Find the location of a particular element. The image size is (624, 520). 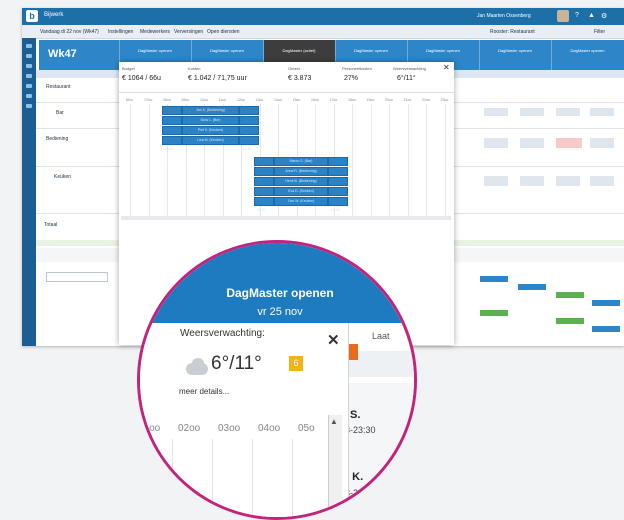

app-logo: b is located at coordinates (32, 16).